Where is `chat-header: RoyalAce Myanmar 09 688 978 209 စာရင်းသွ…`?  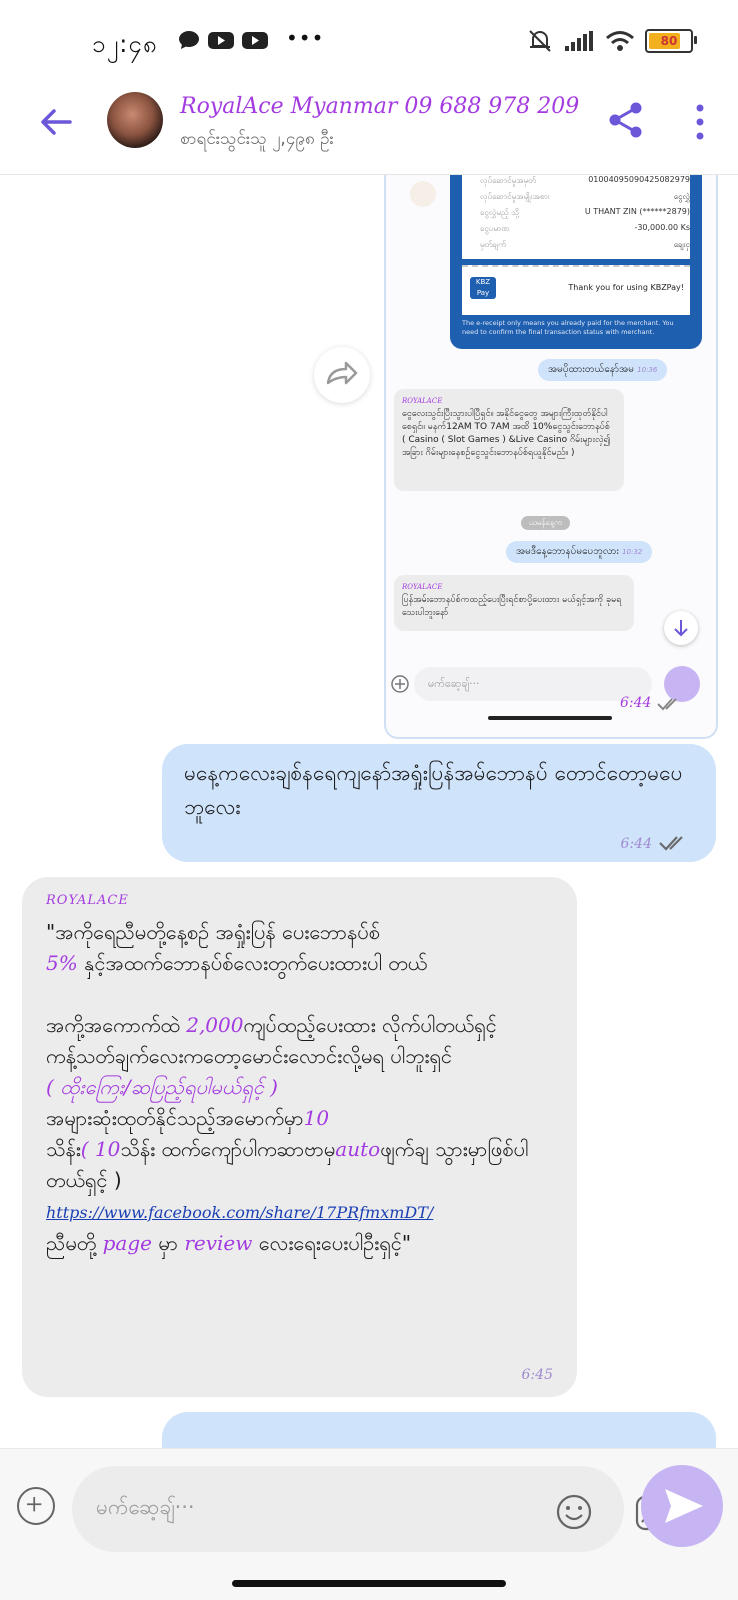 chat-header: RoyalAce Myanmar 09 688 978 209 စာရင်းသွ… is located at coordinates (369, 128).